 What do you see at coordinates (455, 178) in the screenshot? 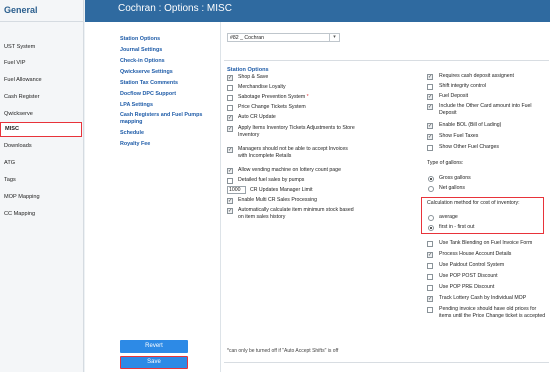
I see `option-label: Gross gallons` at bounding box center [455, 178].